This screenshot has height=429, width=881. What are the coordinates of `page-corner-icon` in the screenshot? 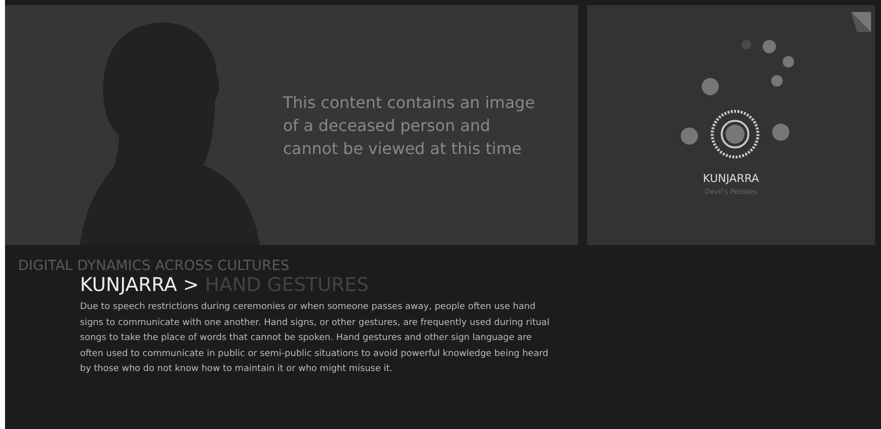 It's located at (861, 22).